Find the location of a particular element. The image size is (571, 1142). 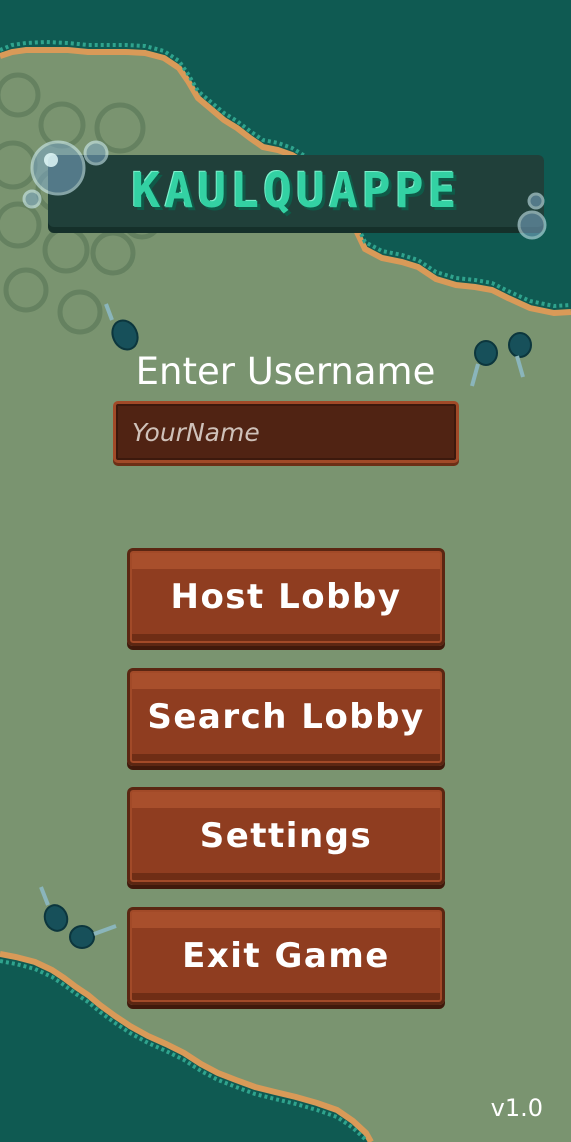

username-label: Enter Username is located at coordinates (285, 371).